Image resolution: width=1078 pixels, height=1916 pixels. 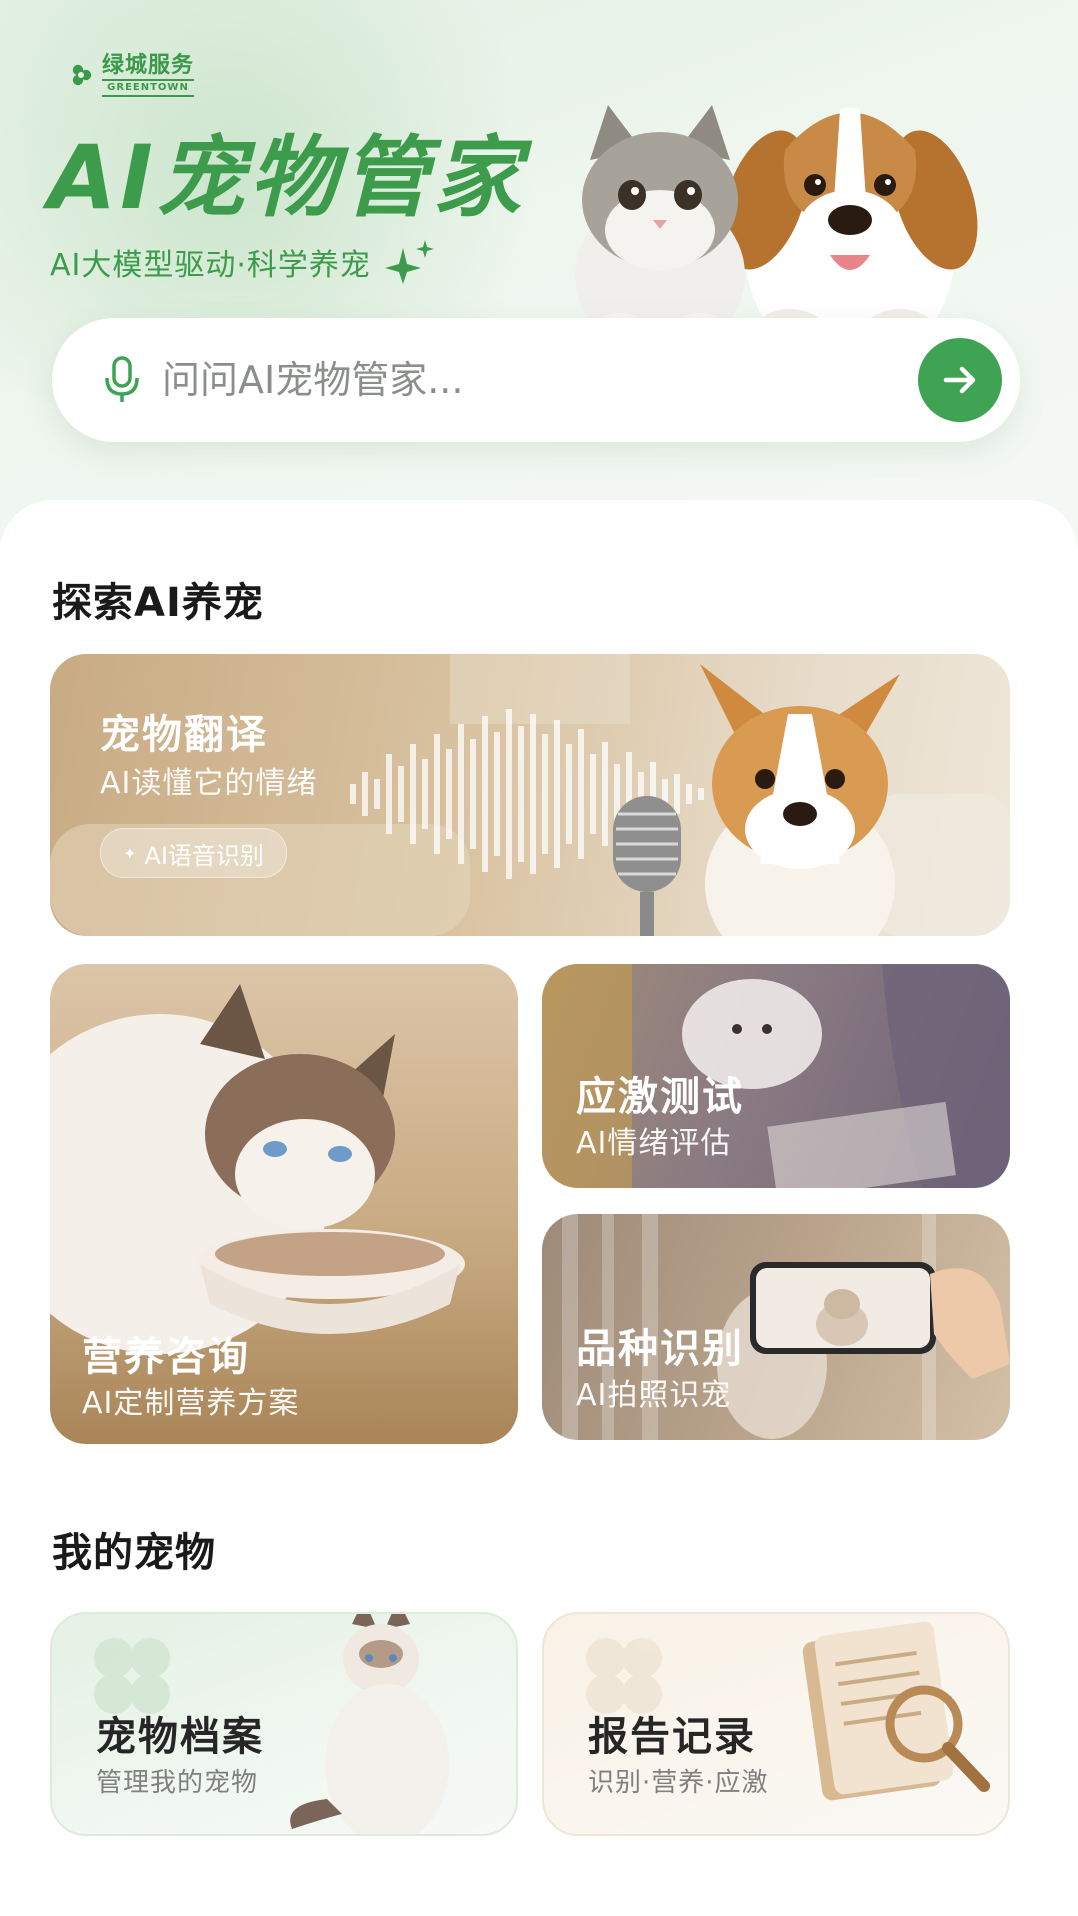 I want to click on brand-logo: 绿城服务 GREENTOWN, so click(x=122, y=75).